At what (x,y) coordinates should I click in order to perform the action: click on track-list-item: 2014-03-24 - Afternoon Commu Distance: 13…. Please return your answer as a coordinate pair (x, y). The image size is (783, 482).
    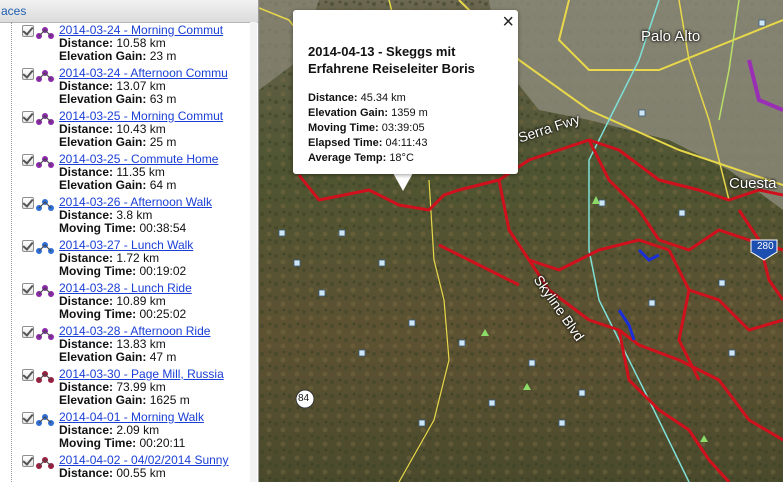
    Looking at the image, I should click on (129, 87).